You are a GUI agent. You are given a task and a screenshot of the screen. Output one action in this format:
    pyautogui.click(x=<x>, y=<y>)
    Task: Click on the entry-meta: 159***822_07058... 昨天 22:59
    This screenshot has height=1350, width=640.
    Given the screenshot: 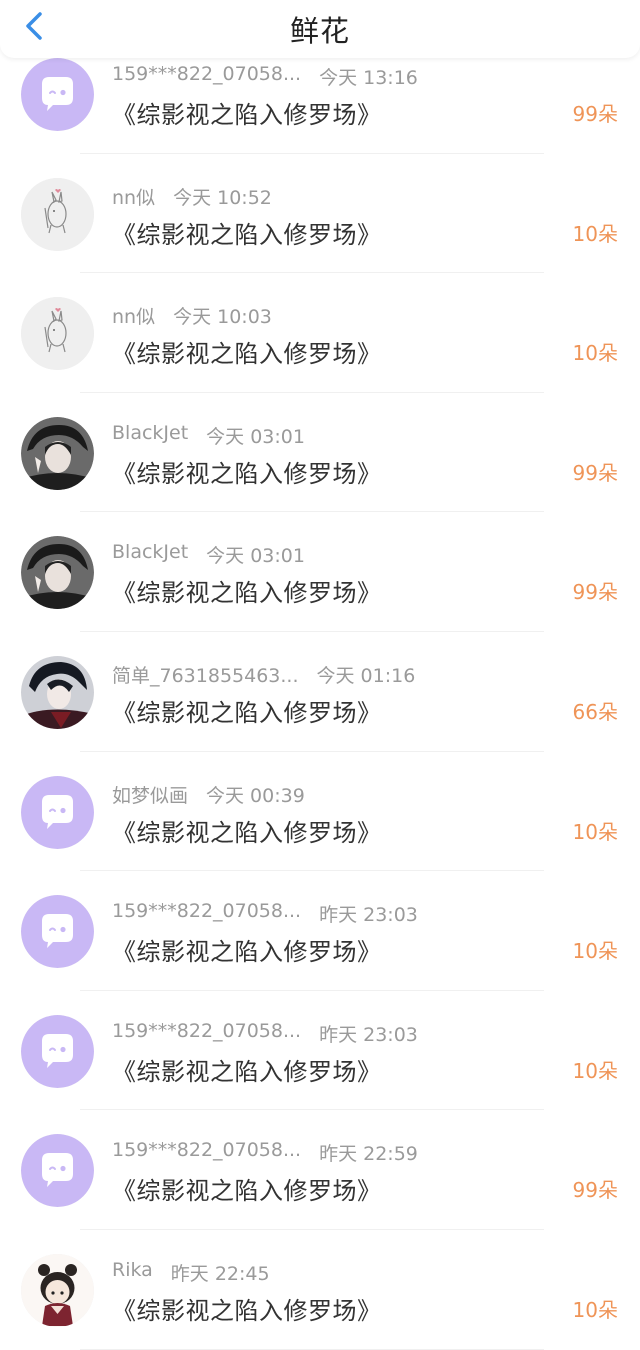 What is the action you would take?
    pyautogui.click(x=265, y=1152)
    